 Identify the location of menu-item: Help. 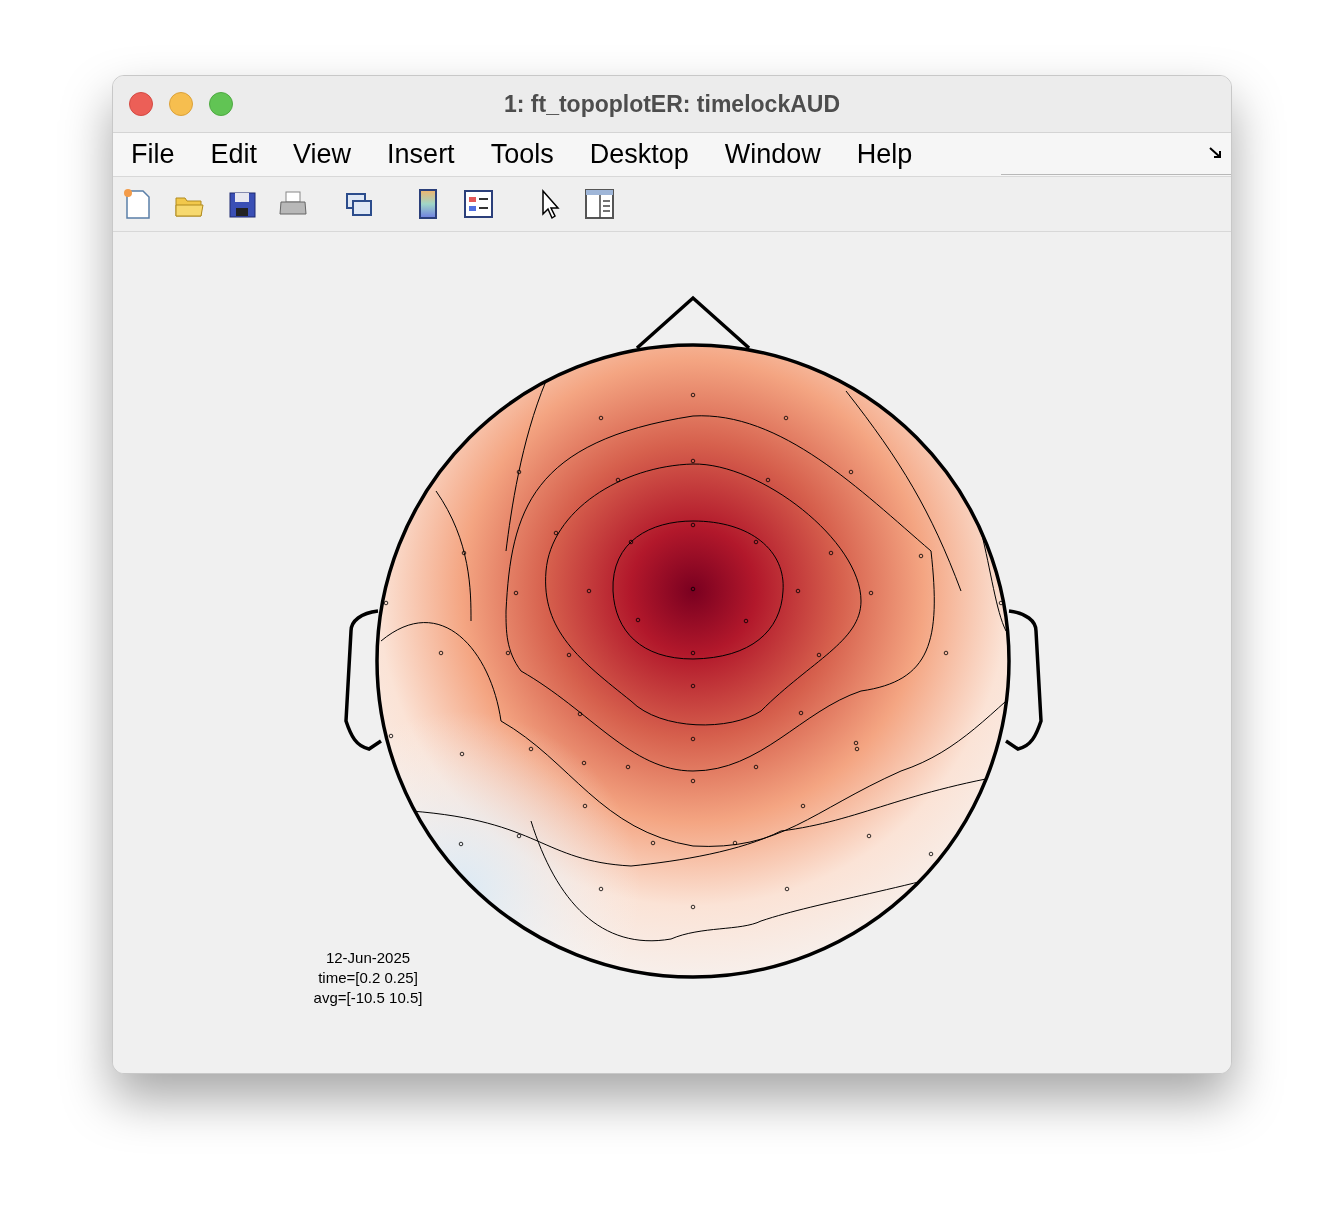
(884, 154).